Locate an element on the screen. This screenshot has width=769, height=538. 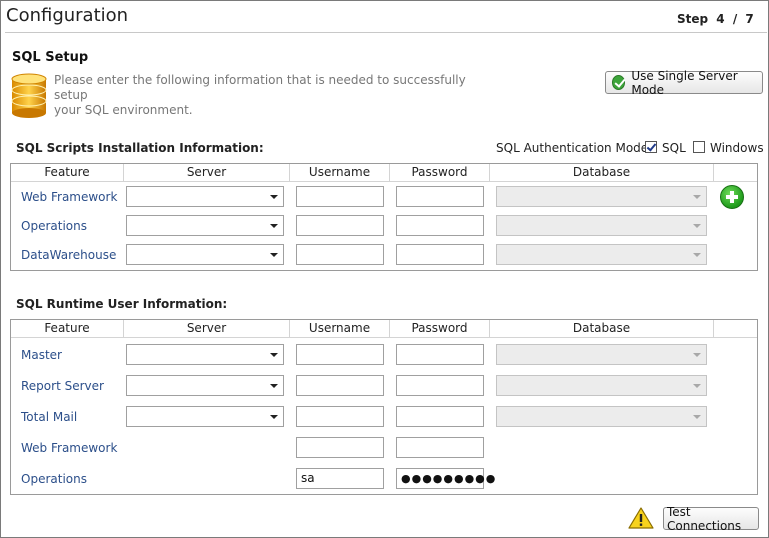
use-single-server-mode-button: Use Single Server Mode is located at coordinates (684, 83).